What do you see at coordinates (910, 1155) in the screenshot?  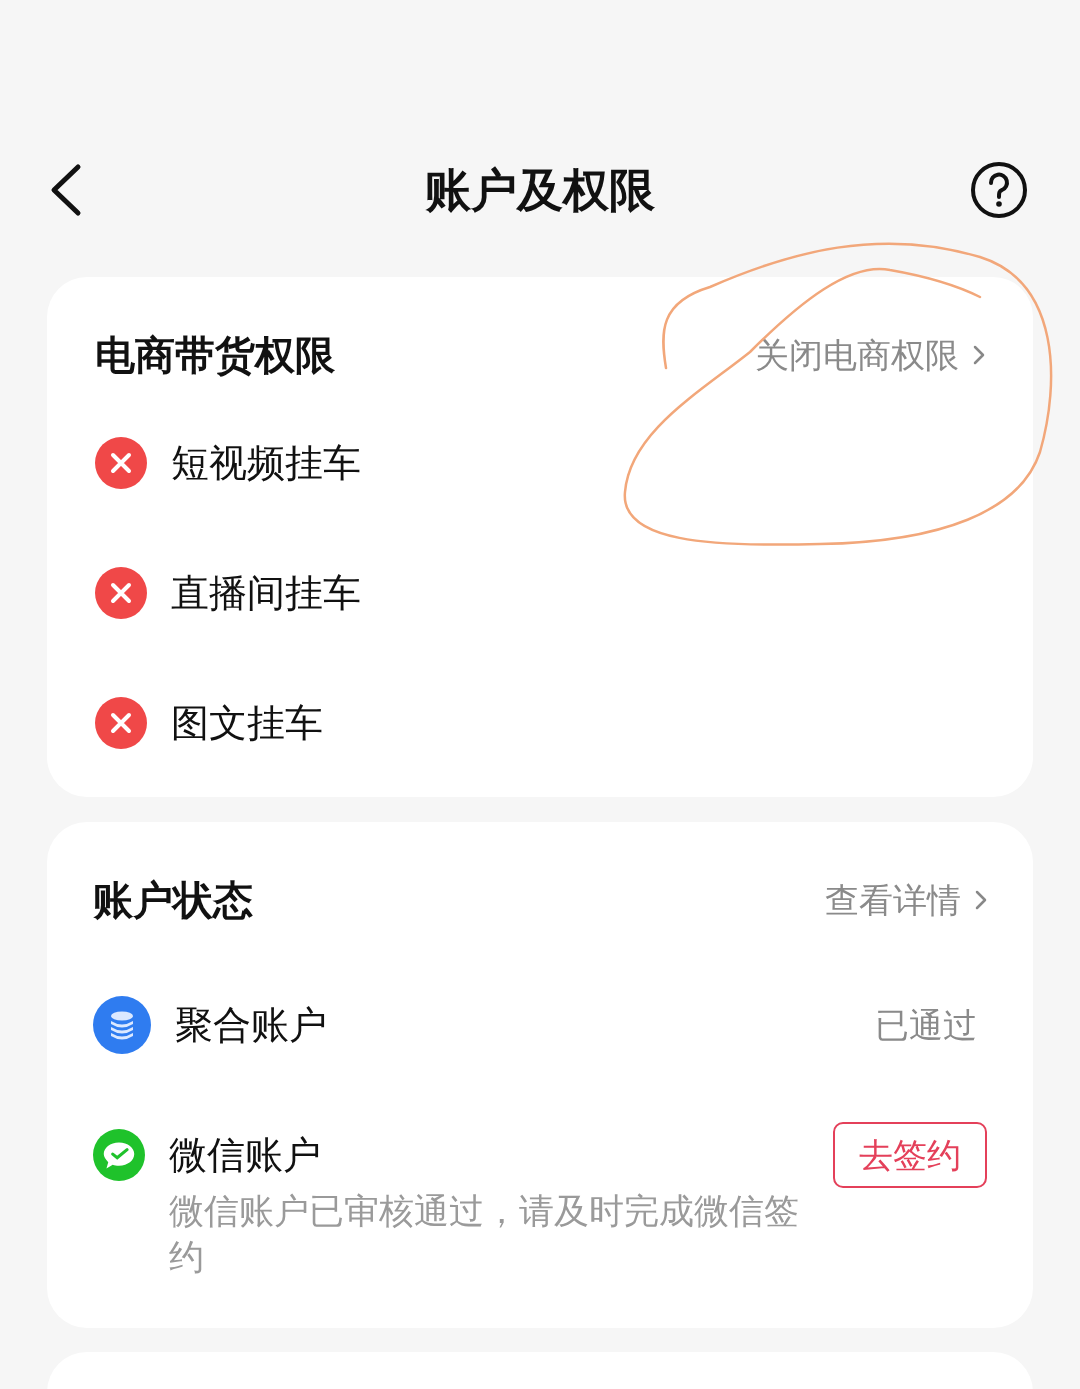 I see `sign-button: 去签约` at bounding box center [910, 1155].